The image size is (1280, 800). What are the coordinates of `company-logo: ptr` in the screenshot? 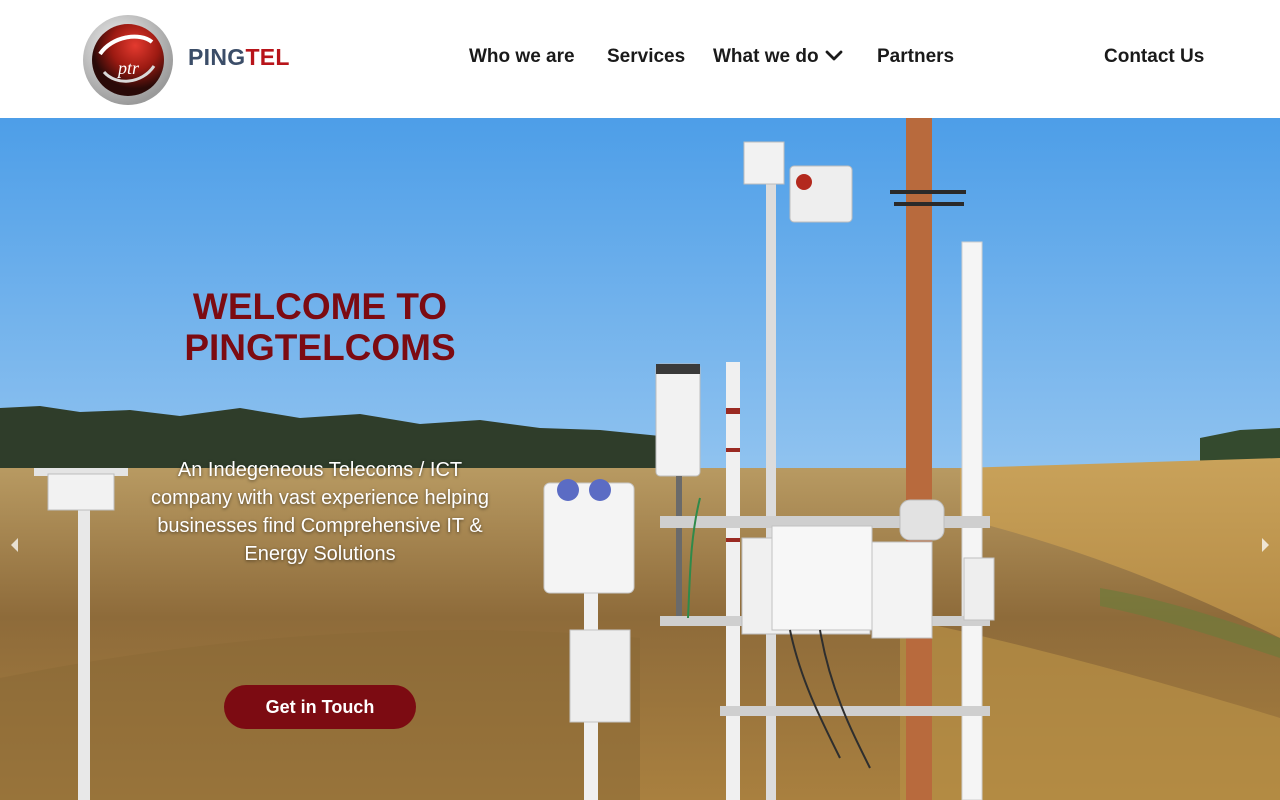 It's located at (128, 60).